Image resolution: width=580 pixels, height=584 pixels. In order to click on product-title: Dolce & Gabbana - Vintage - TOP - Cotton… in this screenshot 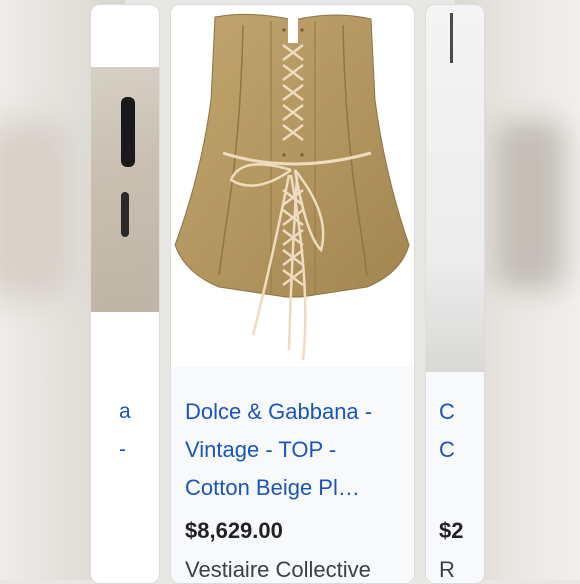, I will do `click(296, 450)`.